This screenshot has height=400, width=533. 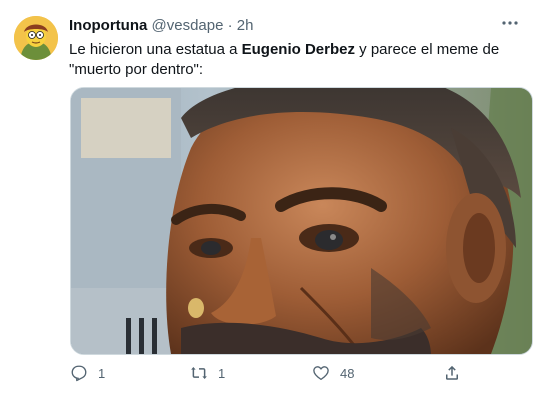 I want to click on share-icon, so click(x=452, y=372).